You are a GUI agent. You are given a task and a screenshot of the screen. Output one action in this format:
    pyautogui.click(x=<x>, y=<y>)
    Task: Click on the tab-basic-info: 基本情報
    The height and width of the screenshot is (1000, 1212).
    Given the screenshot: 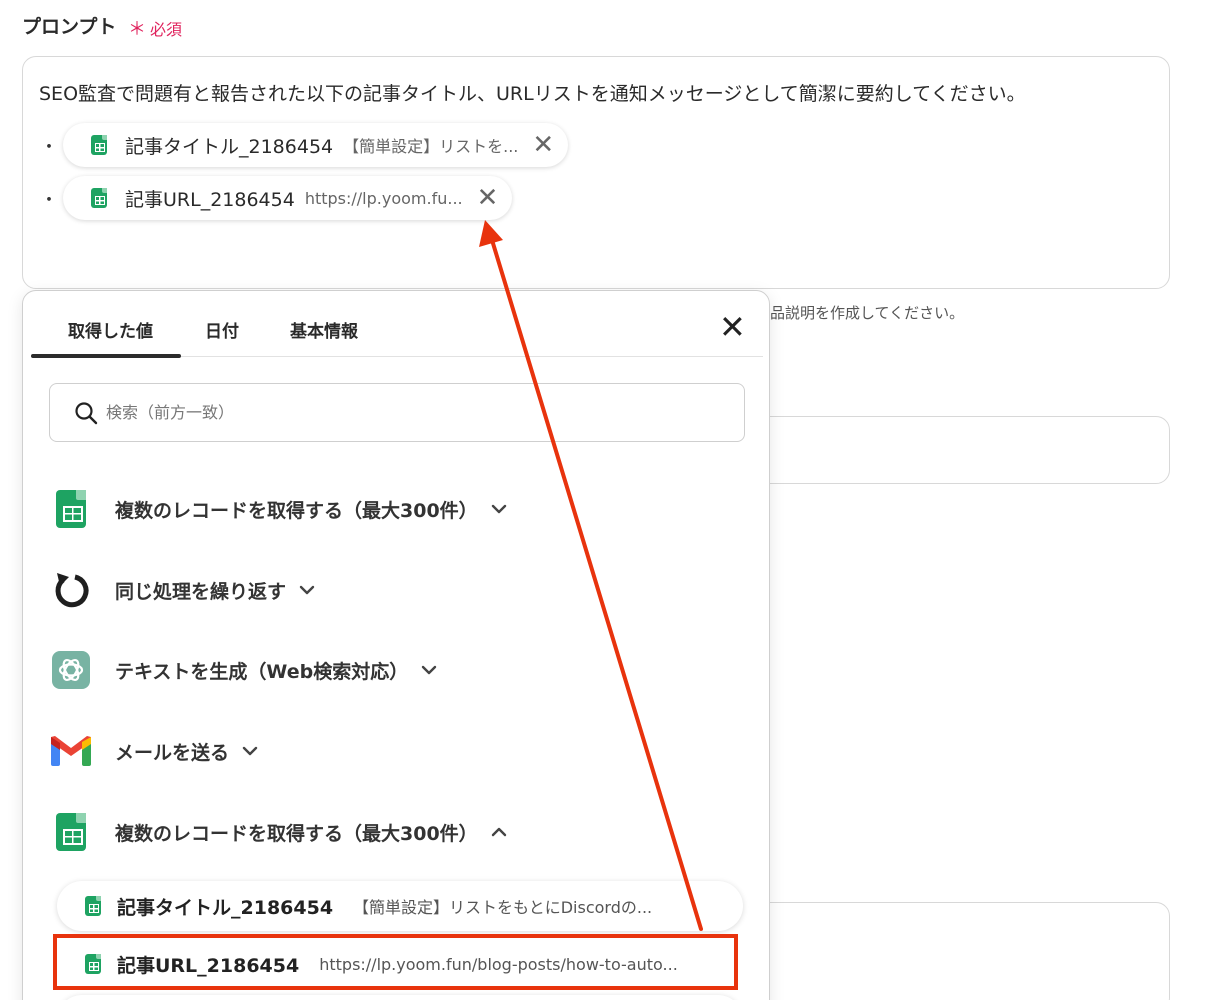 What is the action you would take?
    pyautogui.click(x=324, y=329)
    